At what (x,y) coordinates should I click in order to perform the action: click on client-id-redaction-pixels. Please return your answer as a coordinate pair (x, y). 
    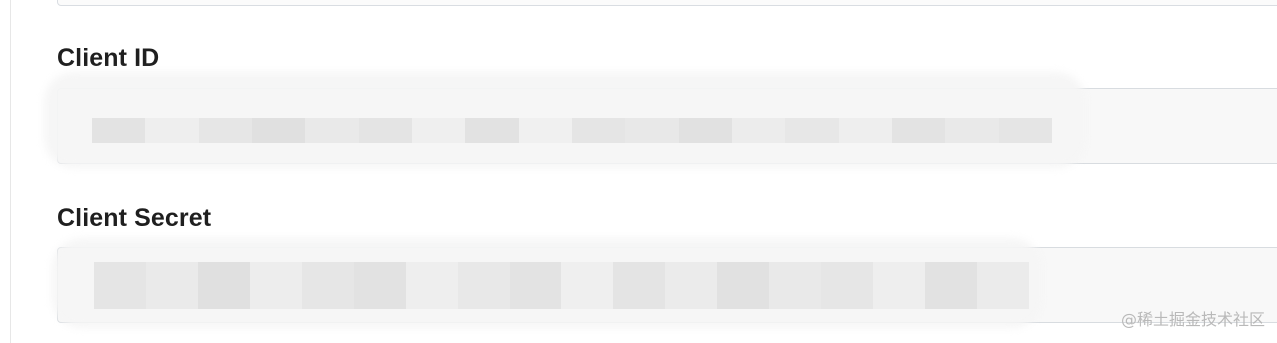
    Looking at the image, I should click on (572, 130).